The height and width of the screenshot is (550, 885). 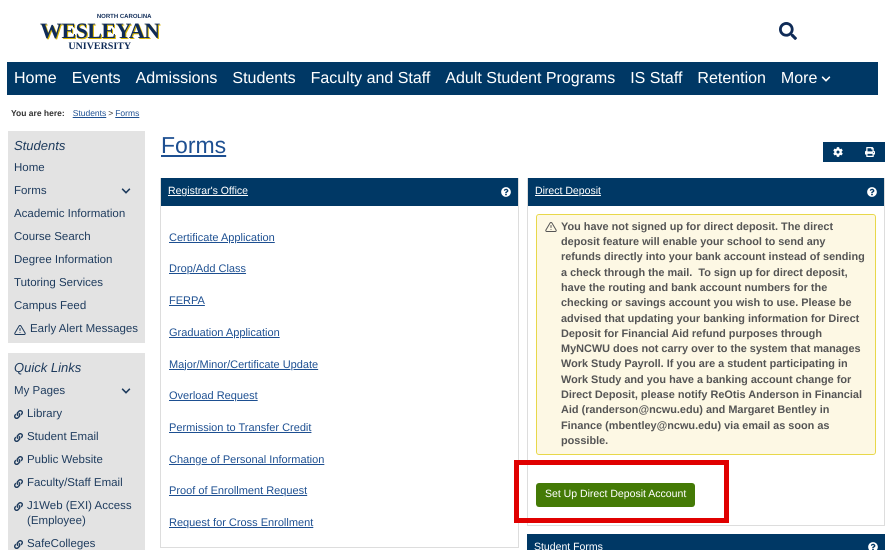 I want to click on sidebar-link: Academic Information, so click(x=70, y=214).